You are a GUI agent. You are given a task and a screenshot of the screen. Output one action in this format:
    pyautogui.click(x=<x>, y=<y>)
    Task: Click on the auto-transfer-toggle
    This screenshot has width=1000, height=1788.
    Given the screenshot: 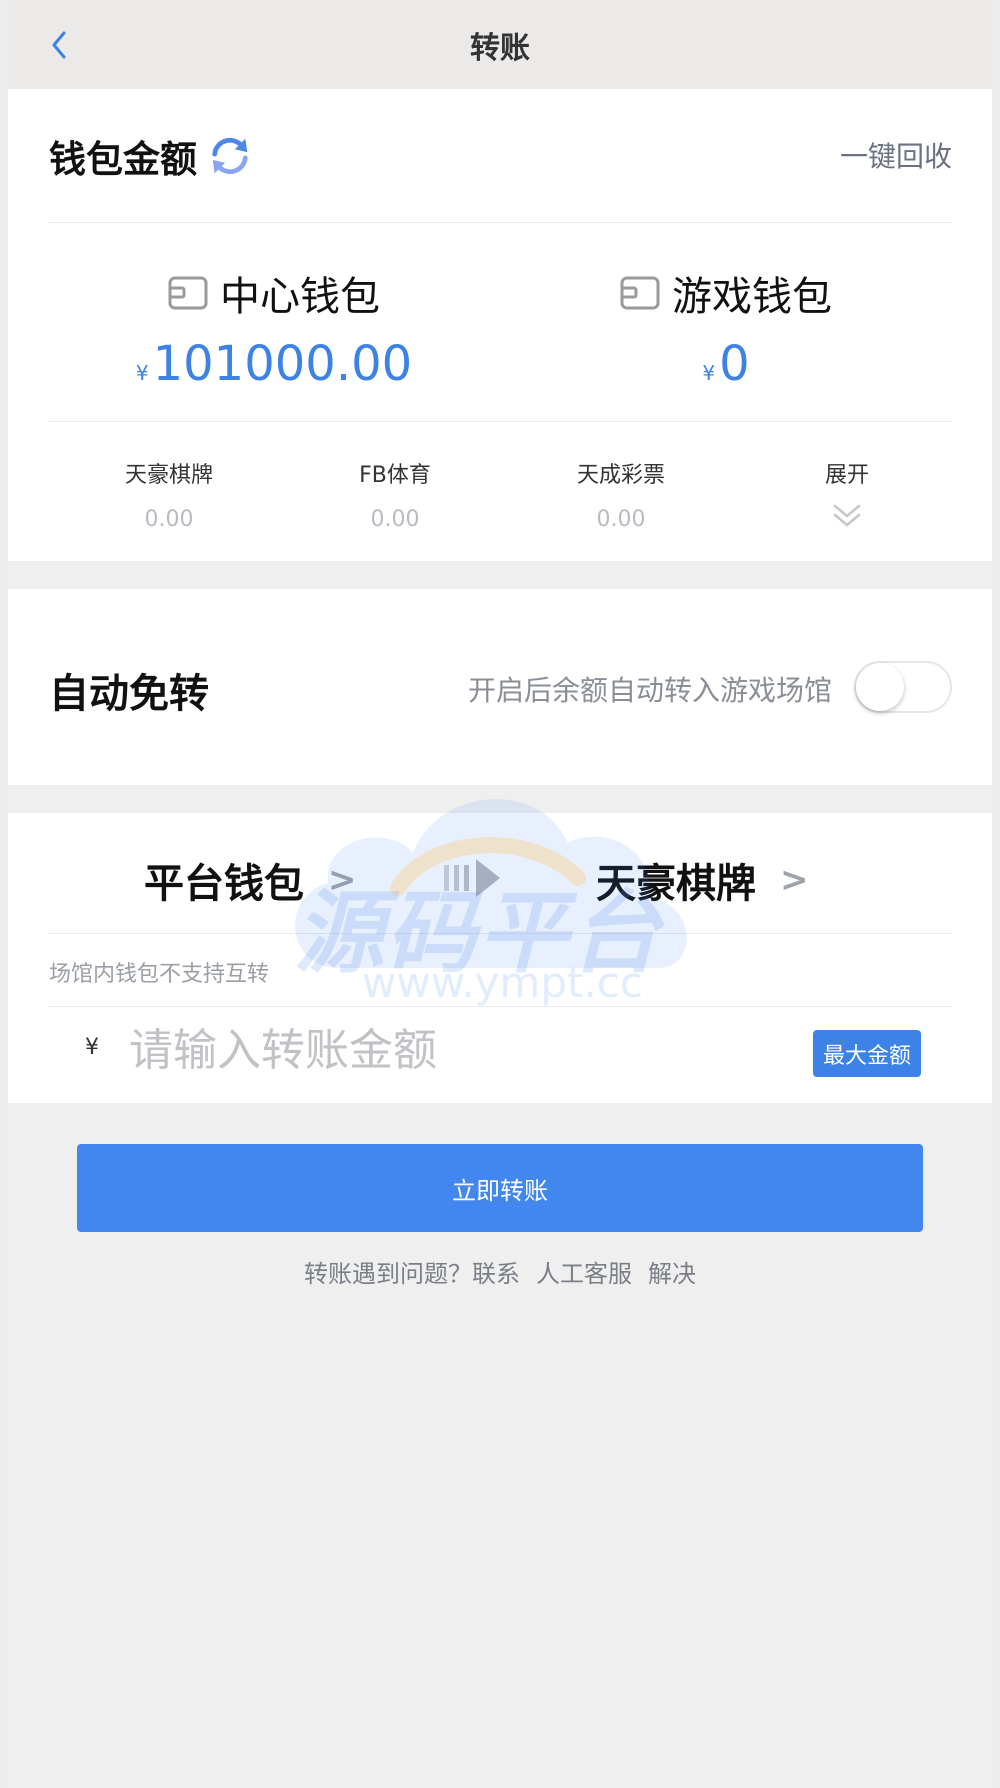 What is the action you would take?
    pyautogui.click(x=903, y=687)
    